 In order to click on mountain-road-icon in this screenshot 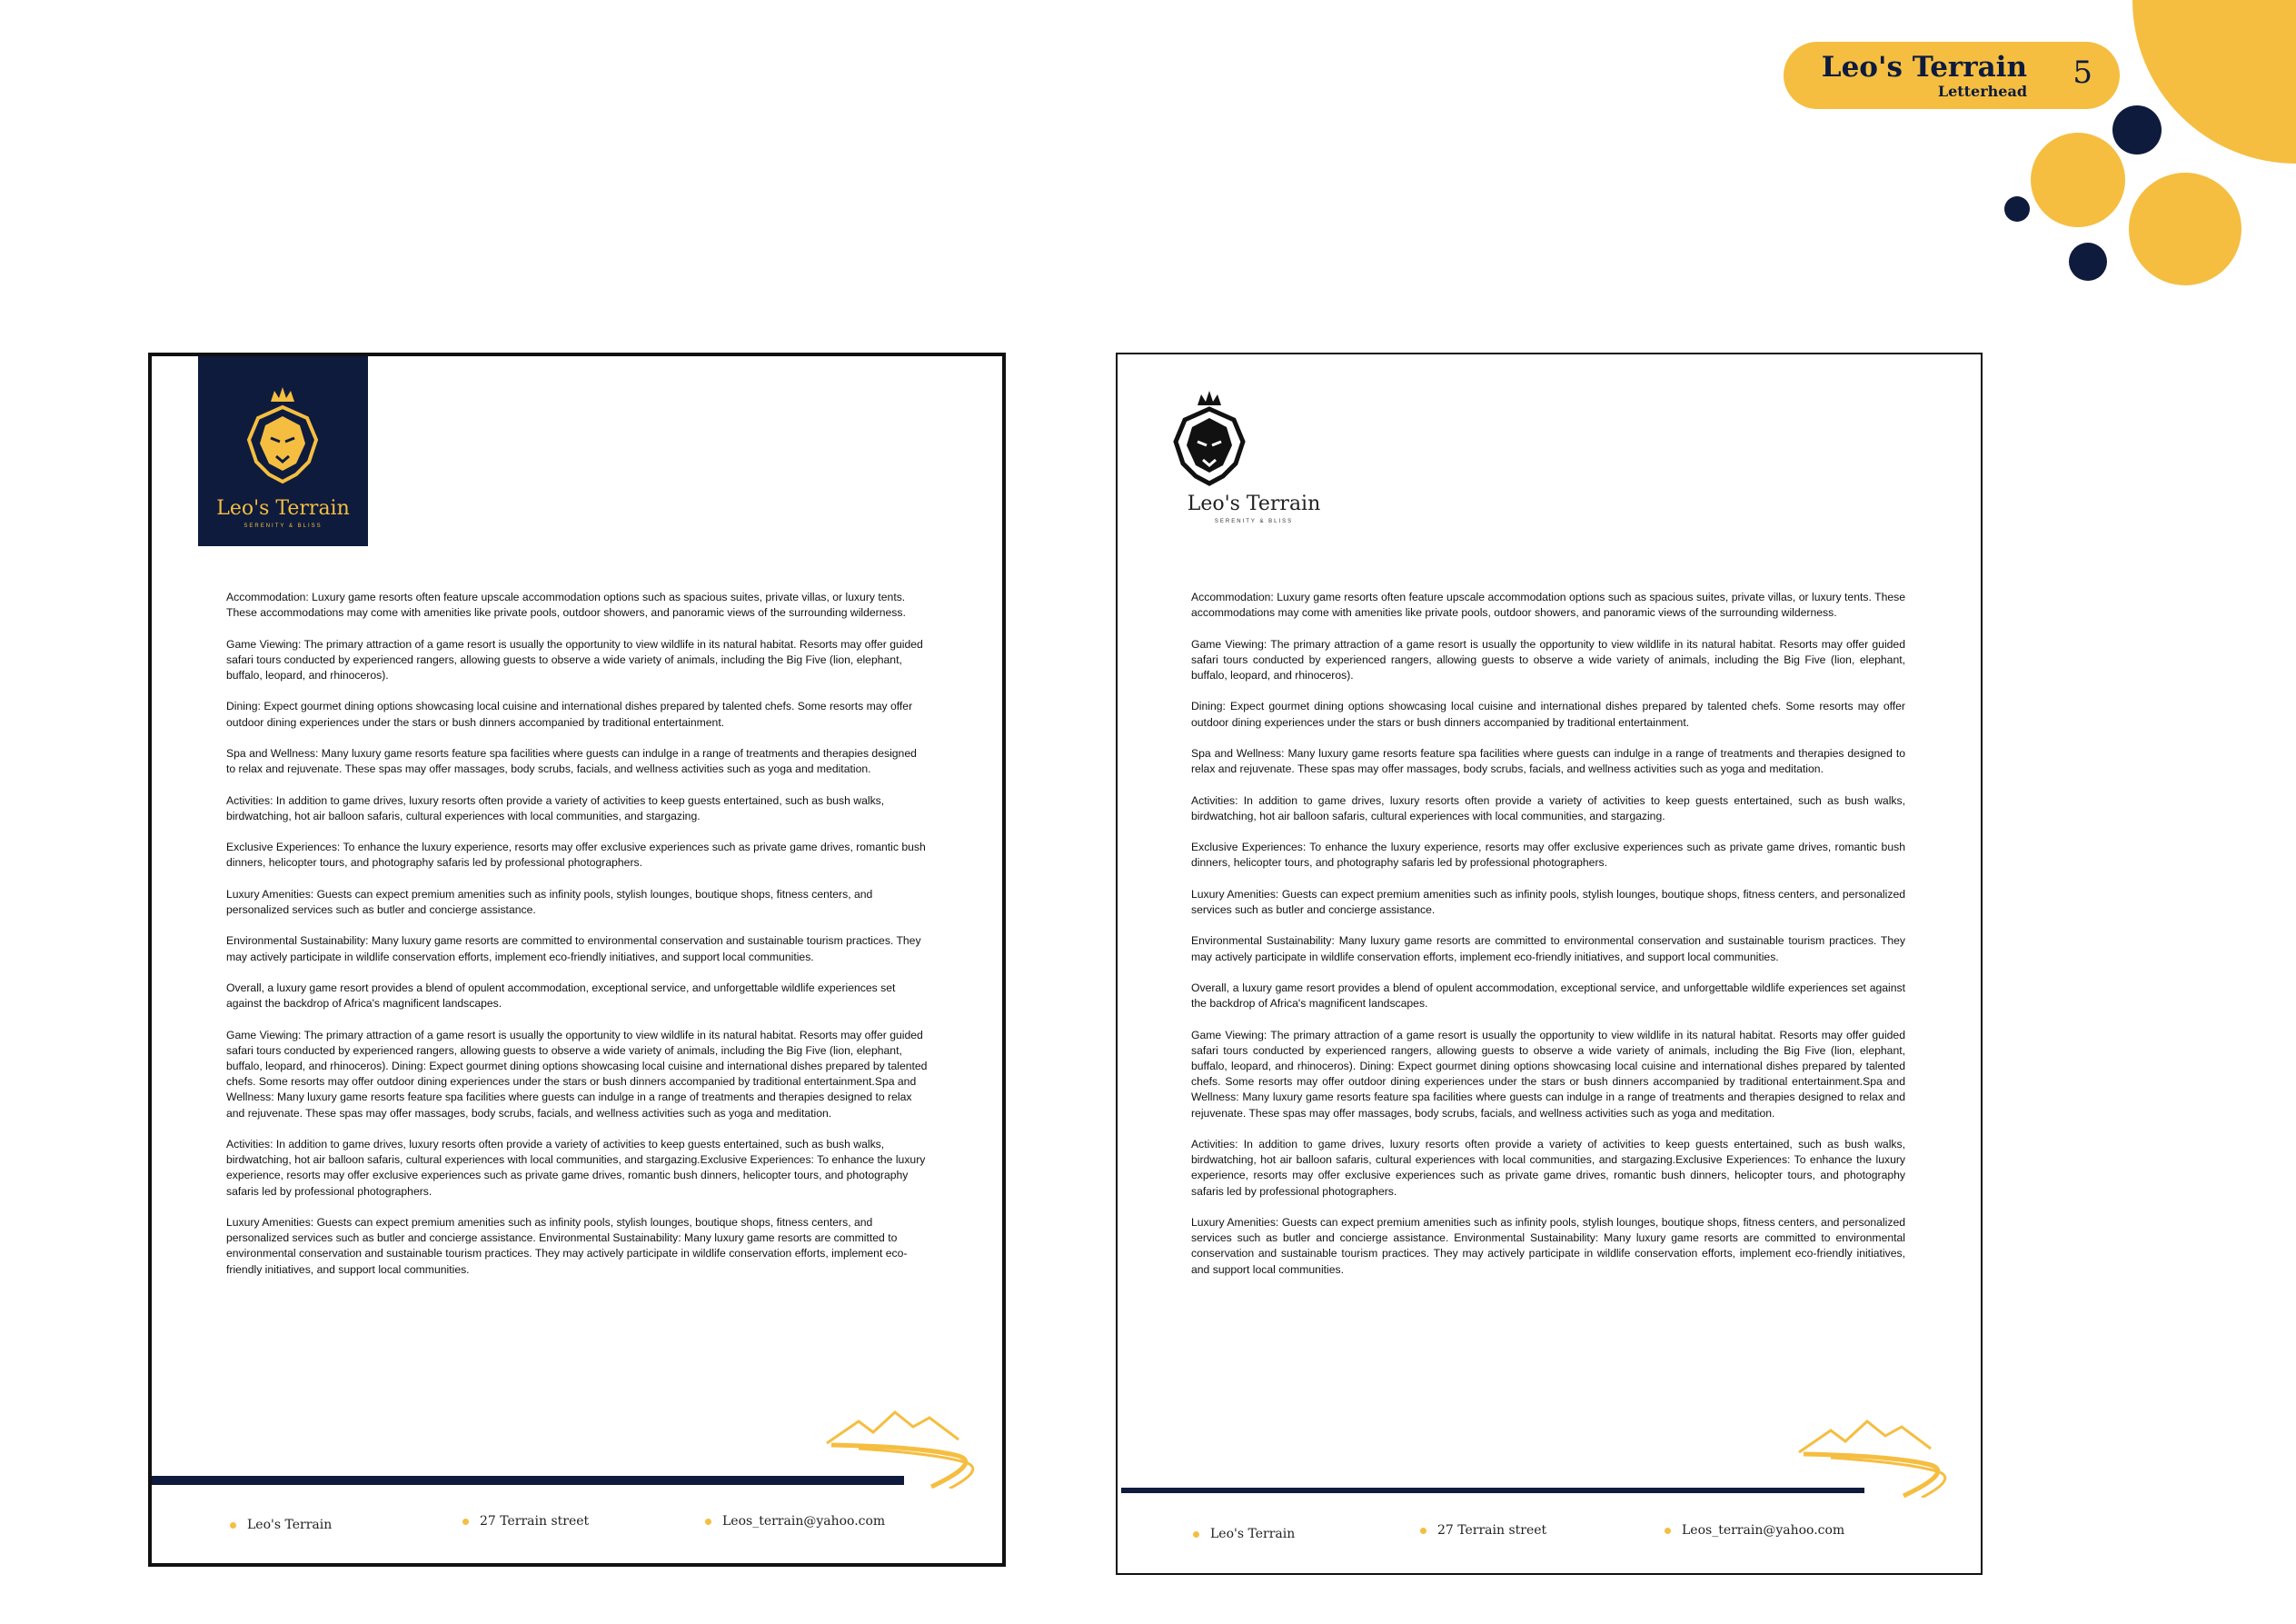, I will do `click(1872, 1459)`.